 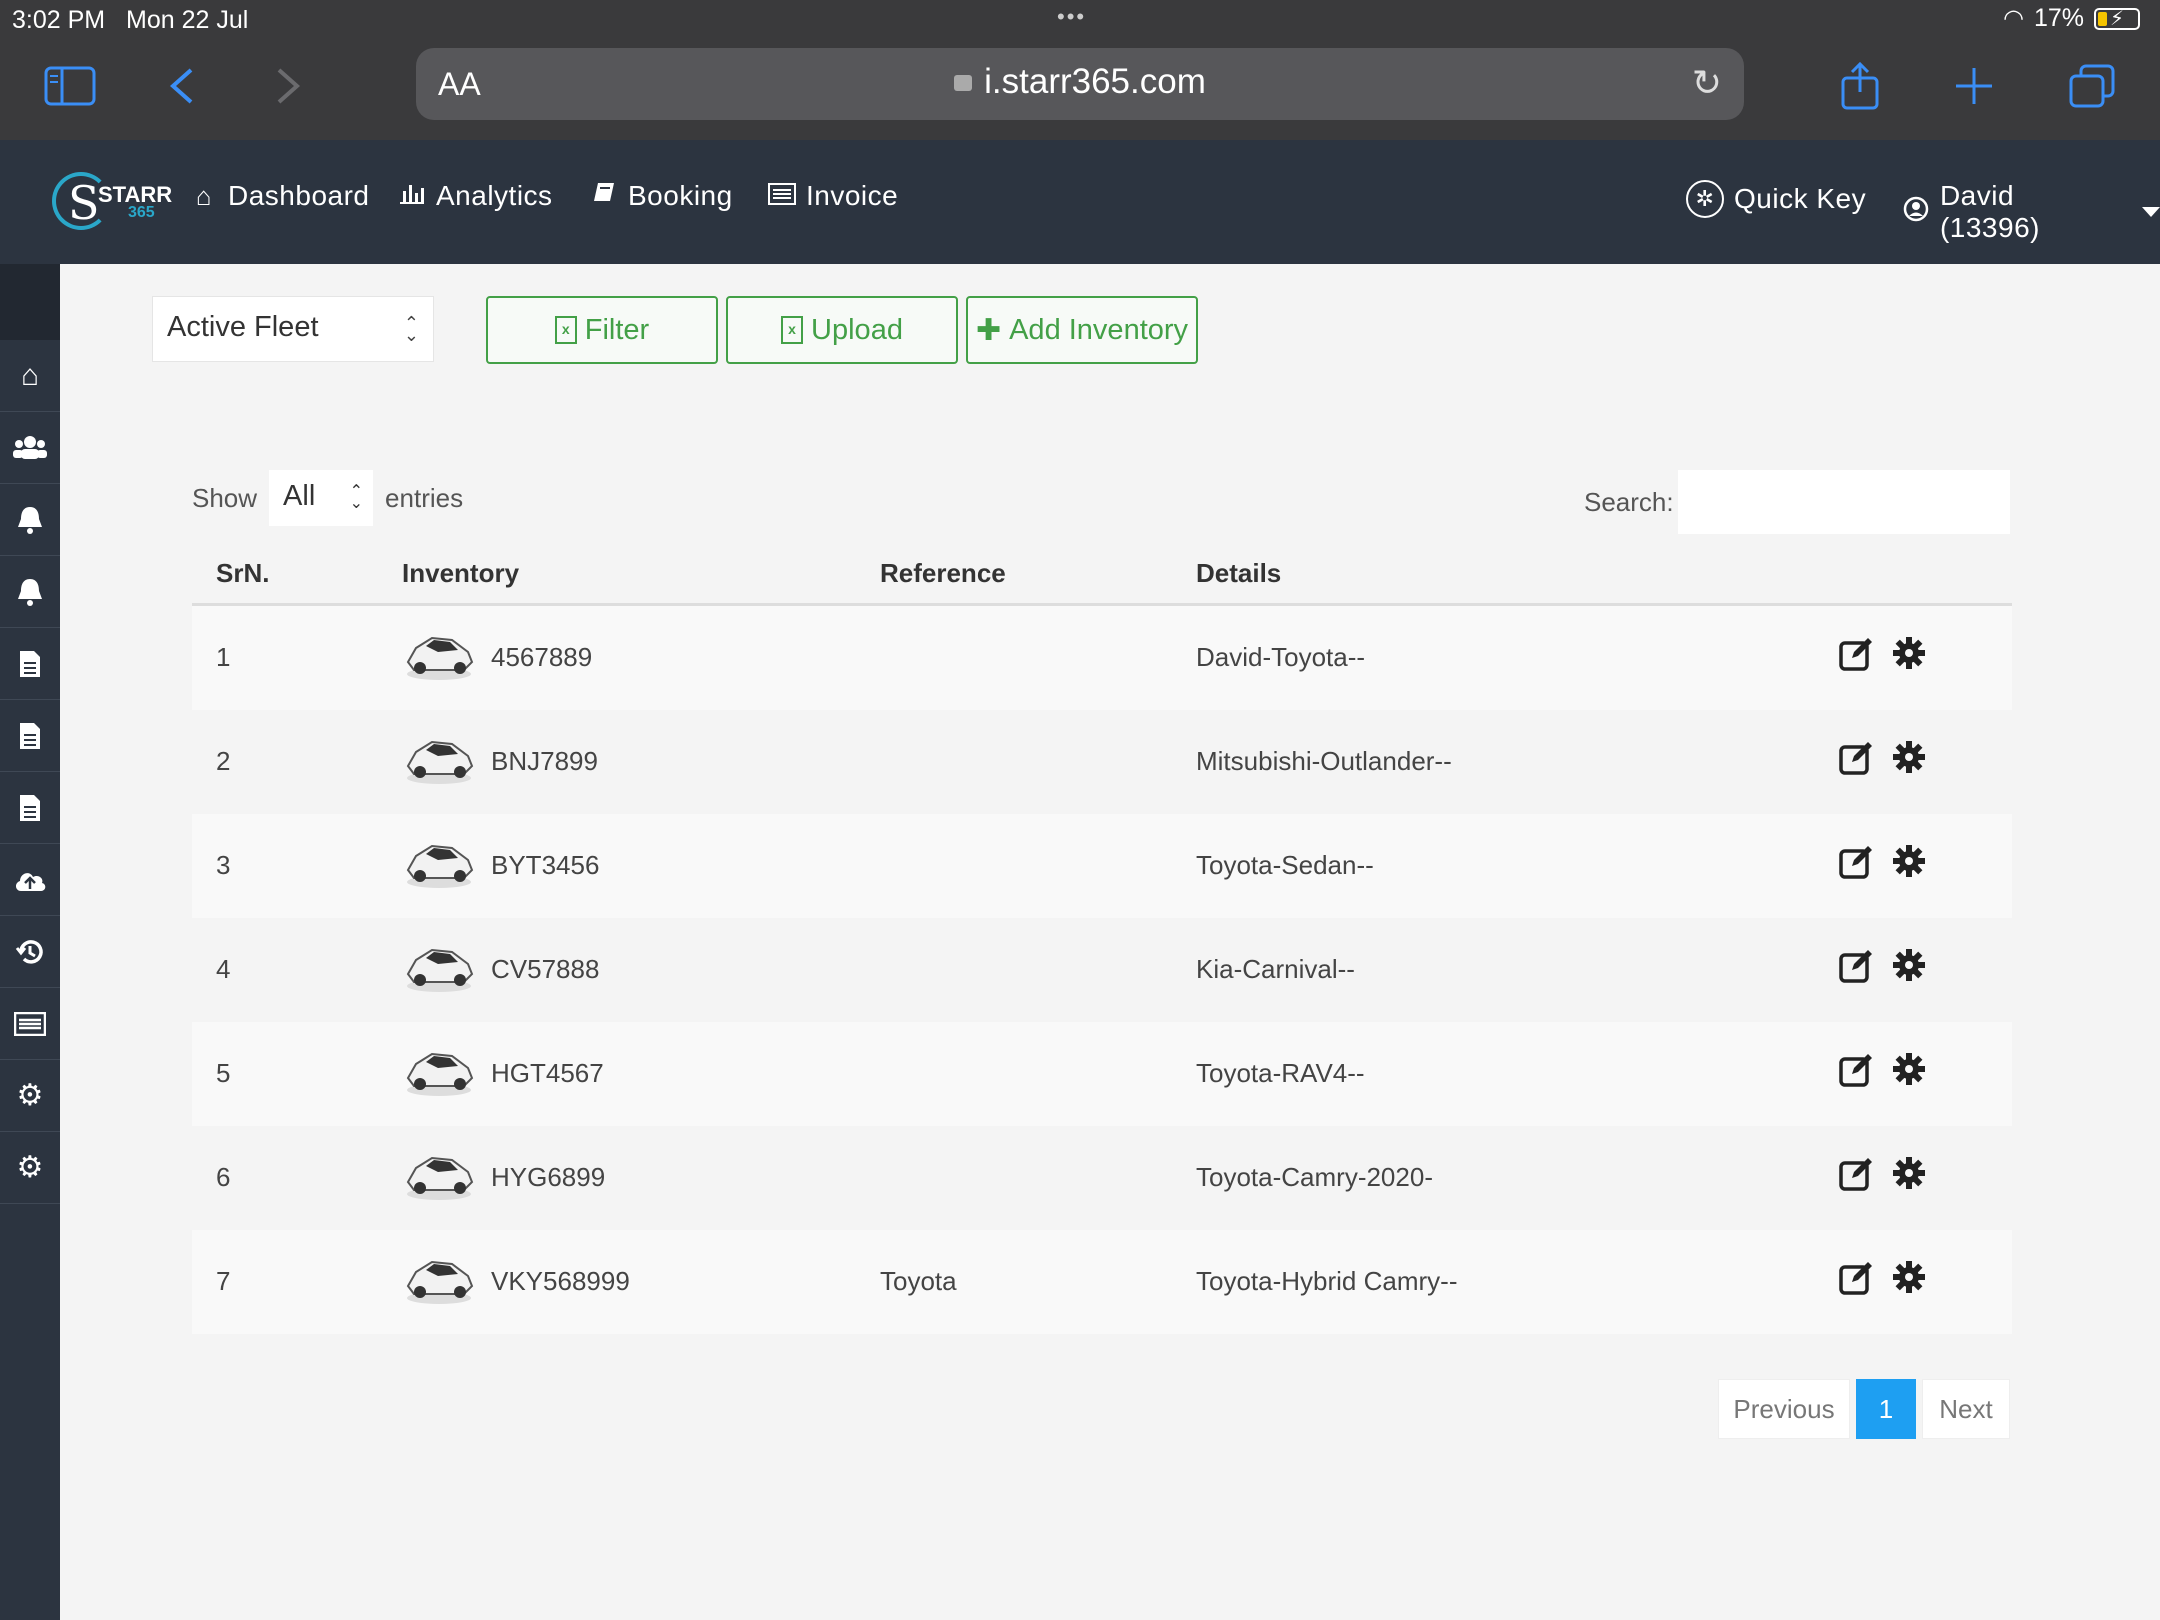 What do you see at coordinates (1275, 969) in the screenshot?
I see `row-details: Kia-Carnival--` at bounding box center [1275, 969].